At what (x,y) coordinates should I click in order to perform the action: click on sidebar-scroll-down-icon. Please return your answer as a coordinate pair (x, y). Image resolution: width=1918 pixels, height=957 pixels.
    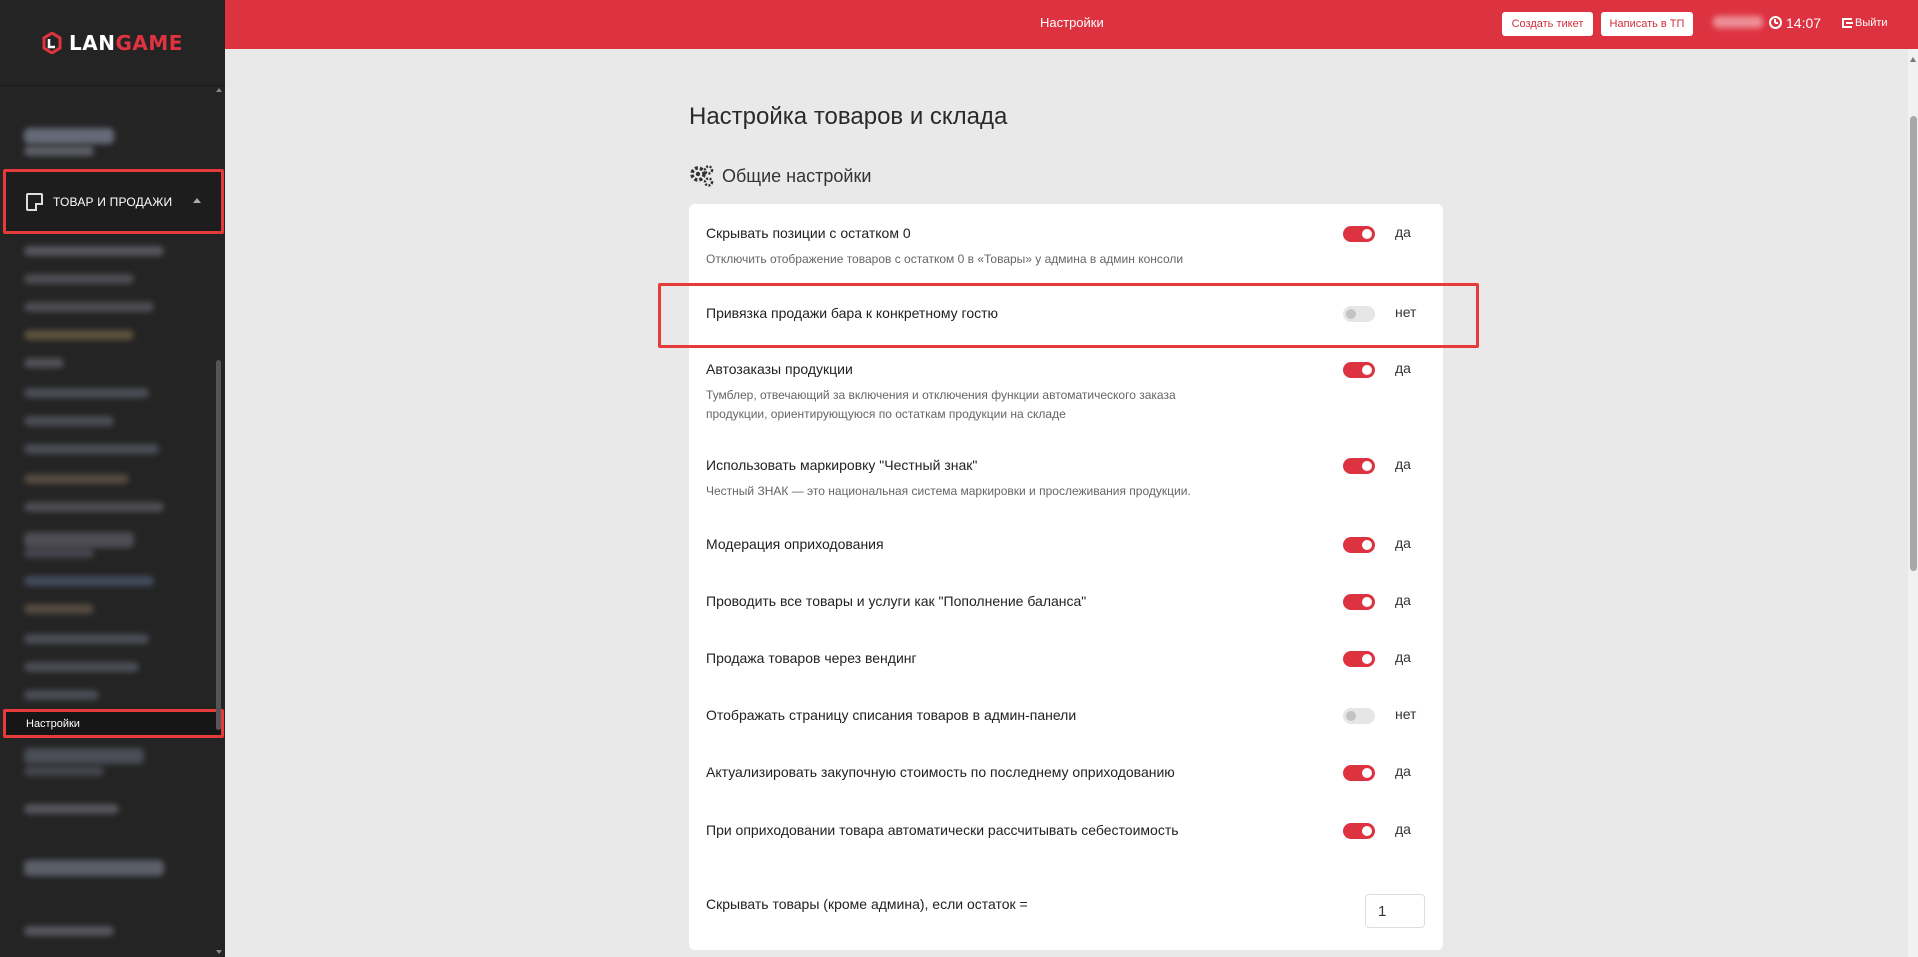
    Looking at the image, I should click on (219, 952).